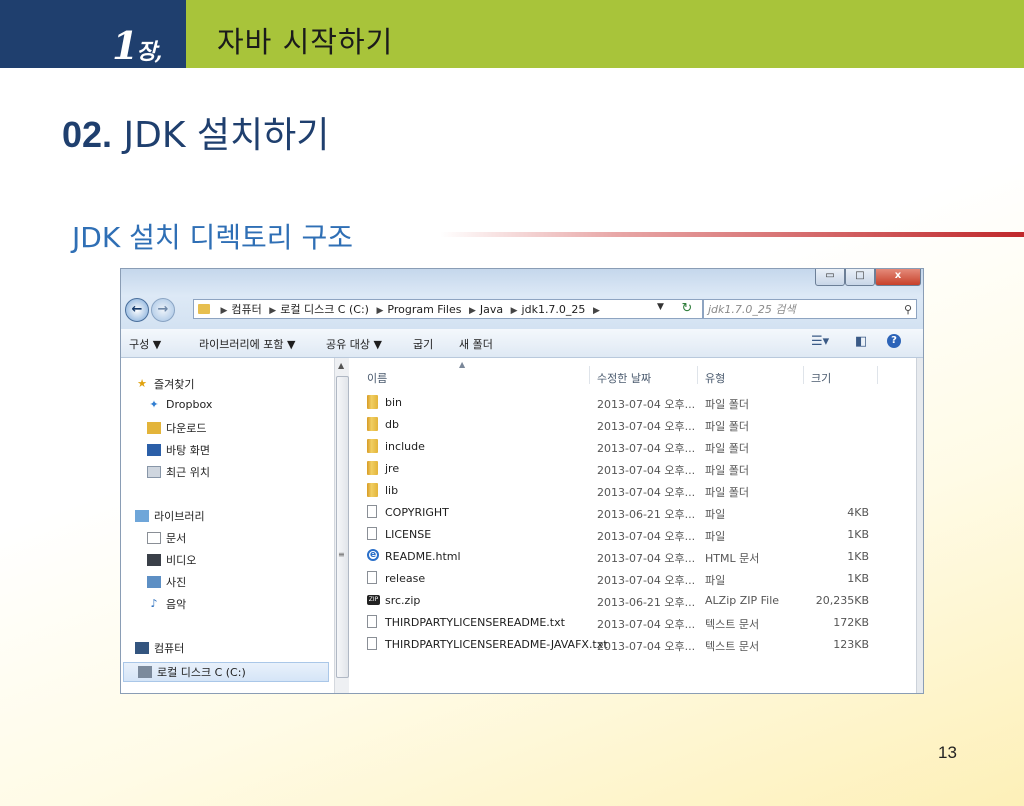 The width and height of the screenshot is (1024, 806). I want to click on nav-desktop: 바탕 화면, so click(178, 450).